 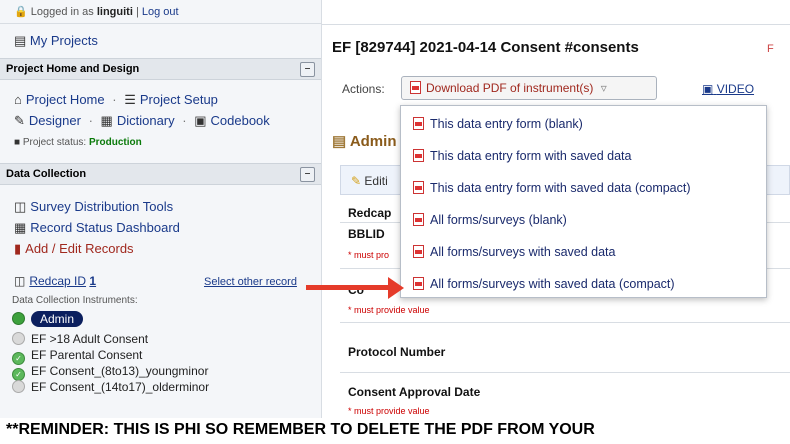 I want to click on pencil-icon: ✎, so click(x=356, y=181).